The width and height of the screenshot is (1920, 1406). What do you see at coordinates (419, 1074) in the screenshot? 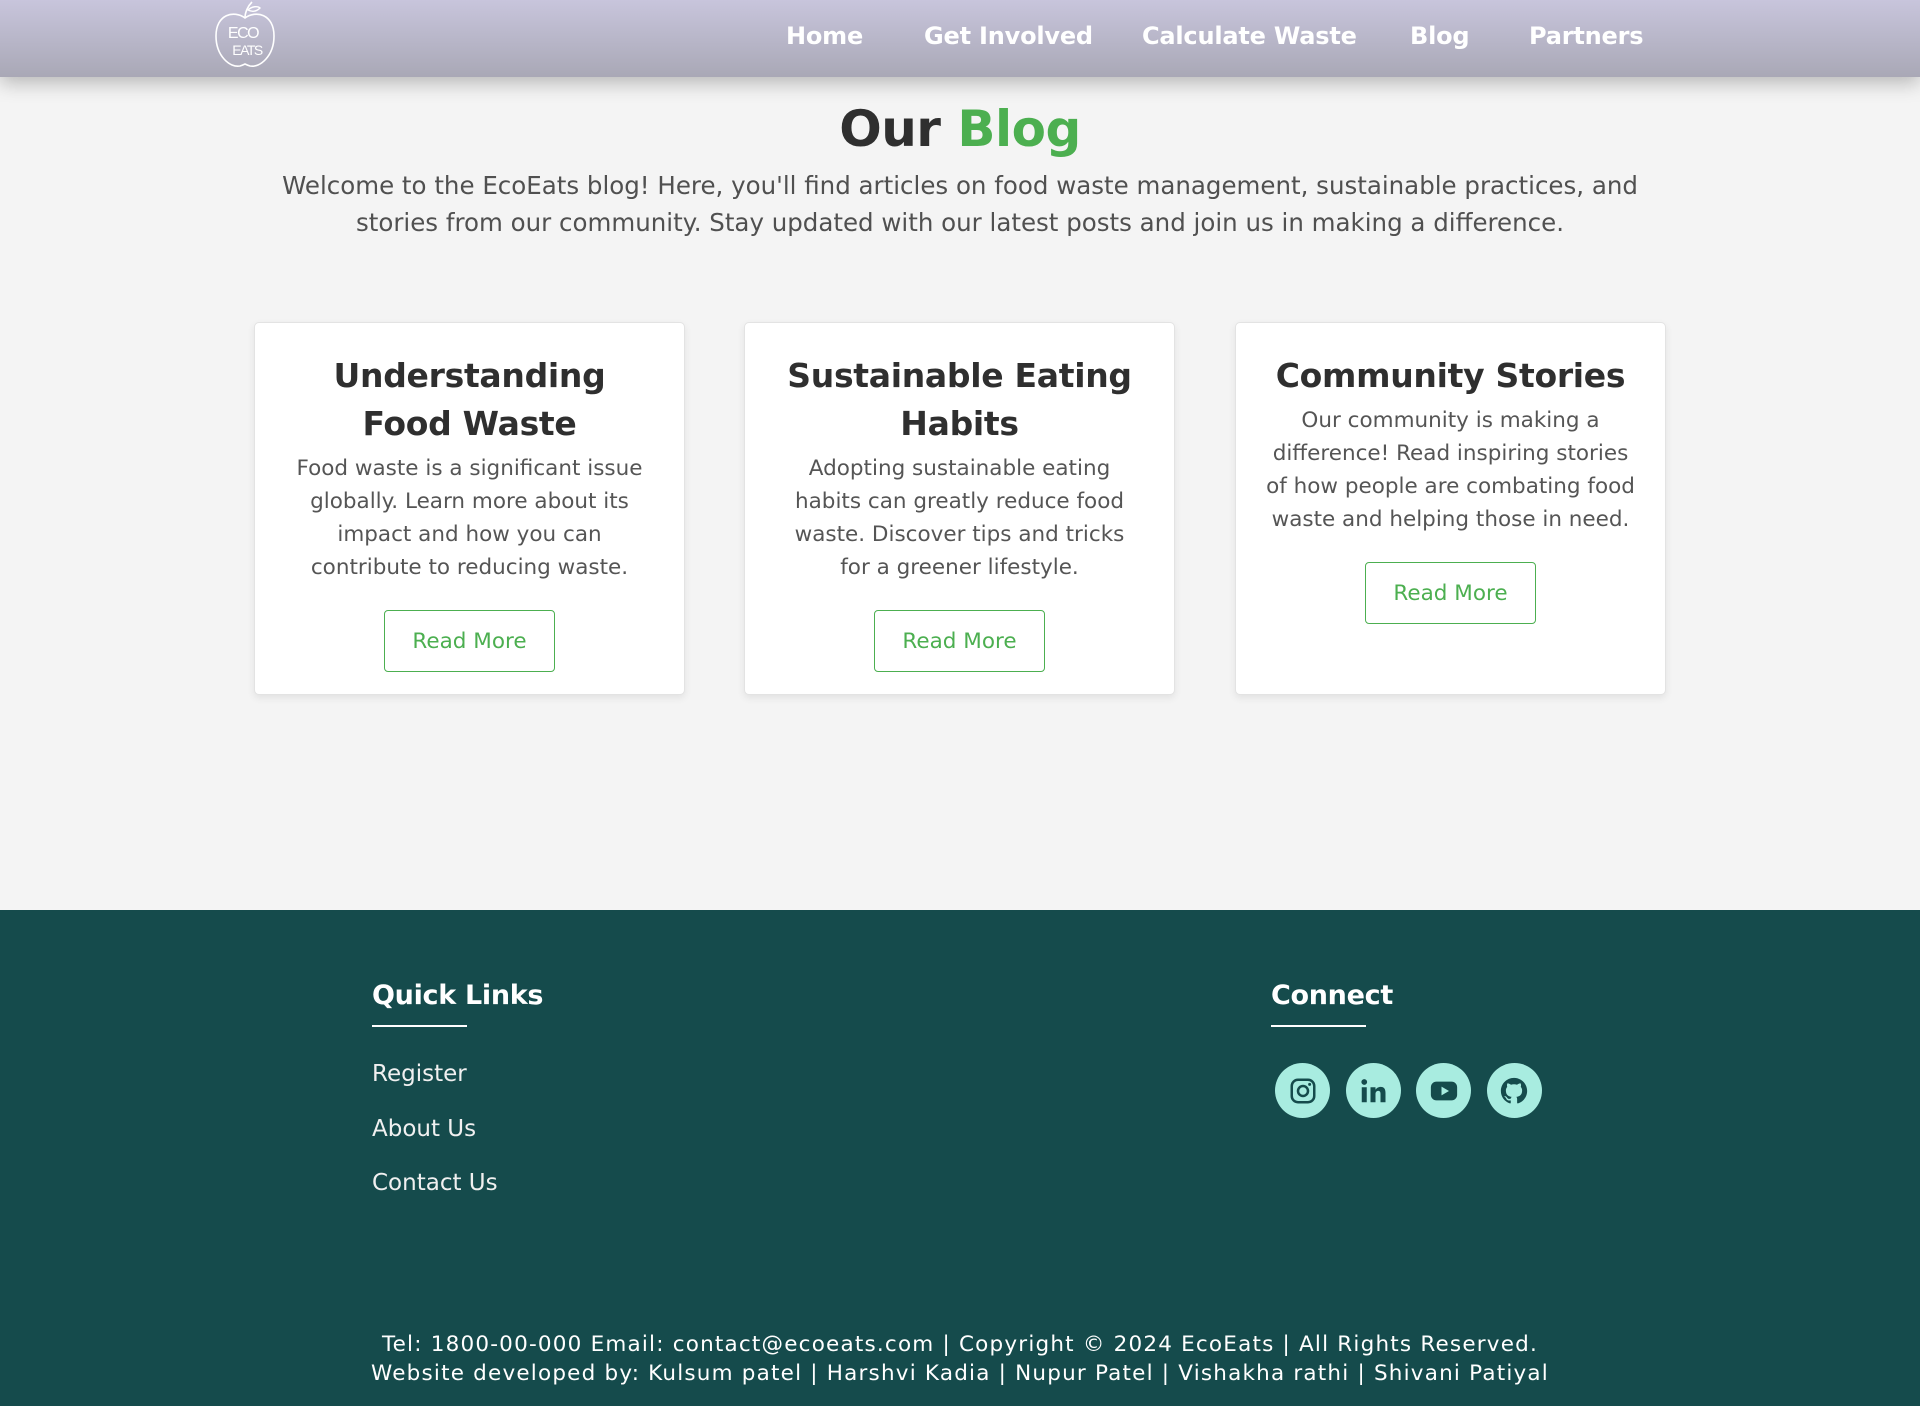
I see `quick-link-register: Register` at bounding box center [419, 1074].